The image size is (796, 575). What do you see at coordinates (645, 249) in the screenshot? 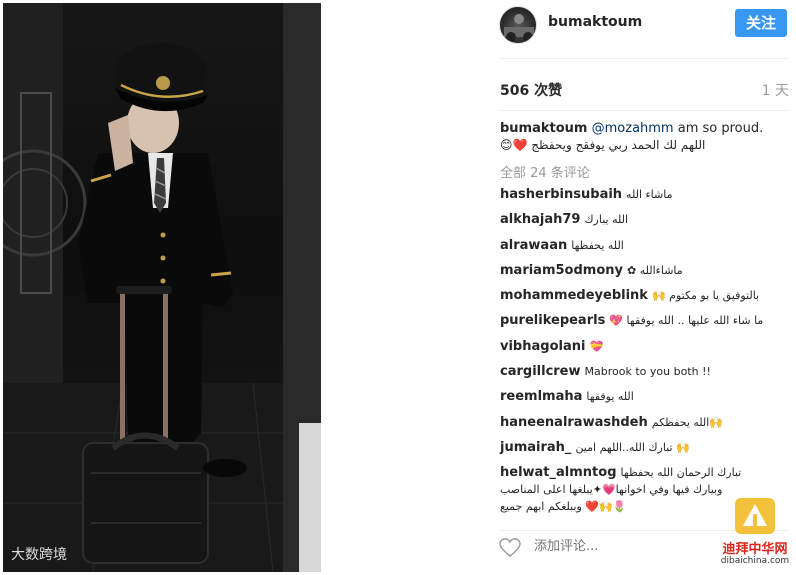
I see `comment-item: alrawaan الله يحفظها` at bounding box center [645, 249].